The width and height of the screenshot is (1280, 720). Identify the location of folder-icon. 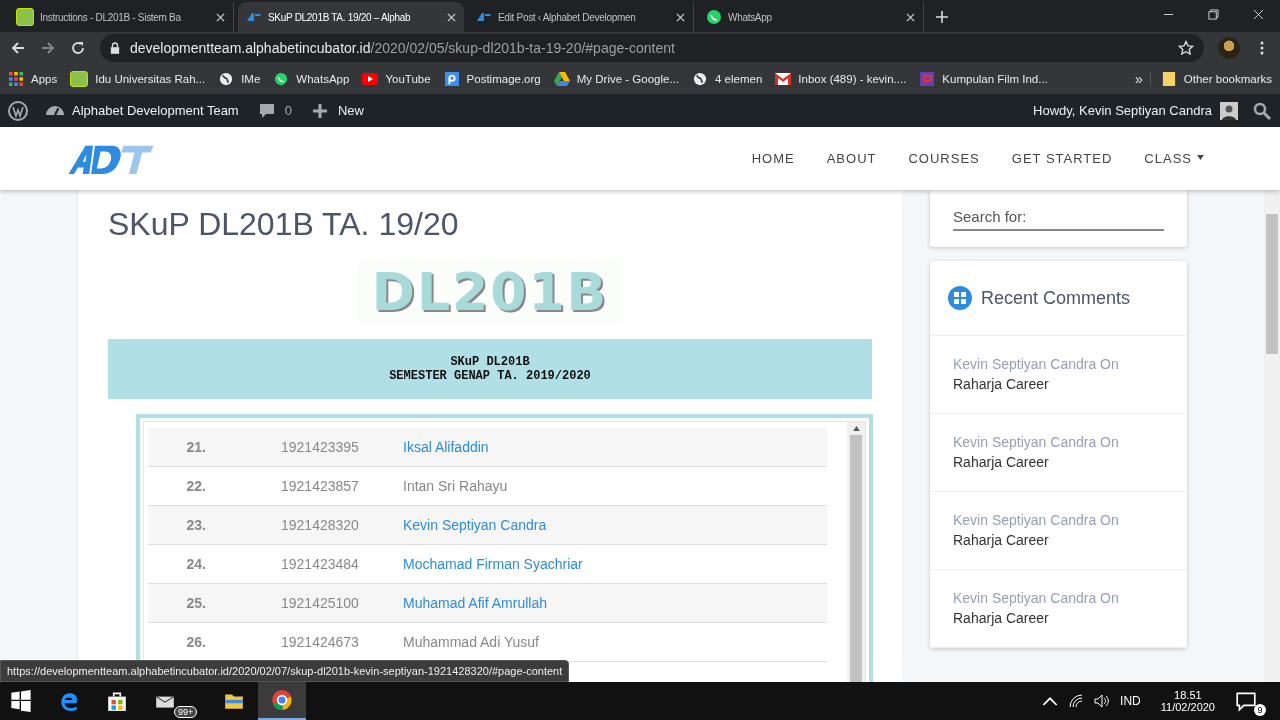
(1168, 78).